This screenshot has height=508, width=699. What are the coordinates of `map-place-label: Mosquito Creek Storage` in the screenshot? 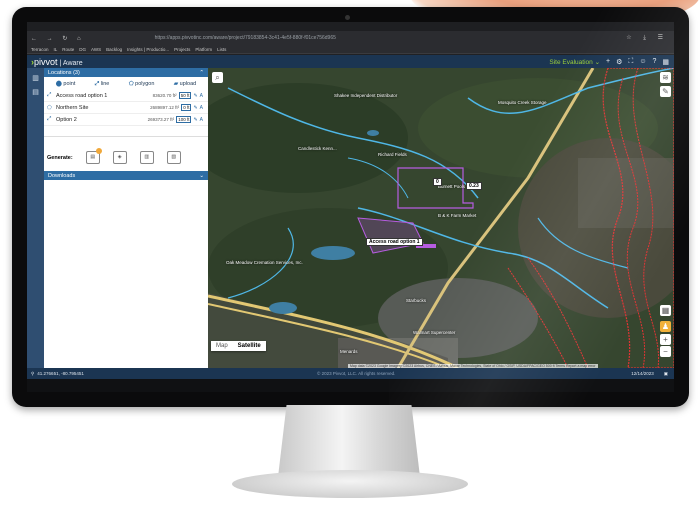 It's located at (522, 102).